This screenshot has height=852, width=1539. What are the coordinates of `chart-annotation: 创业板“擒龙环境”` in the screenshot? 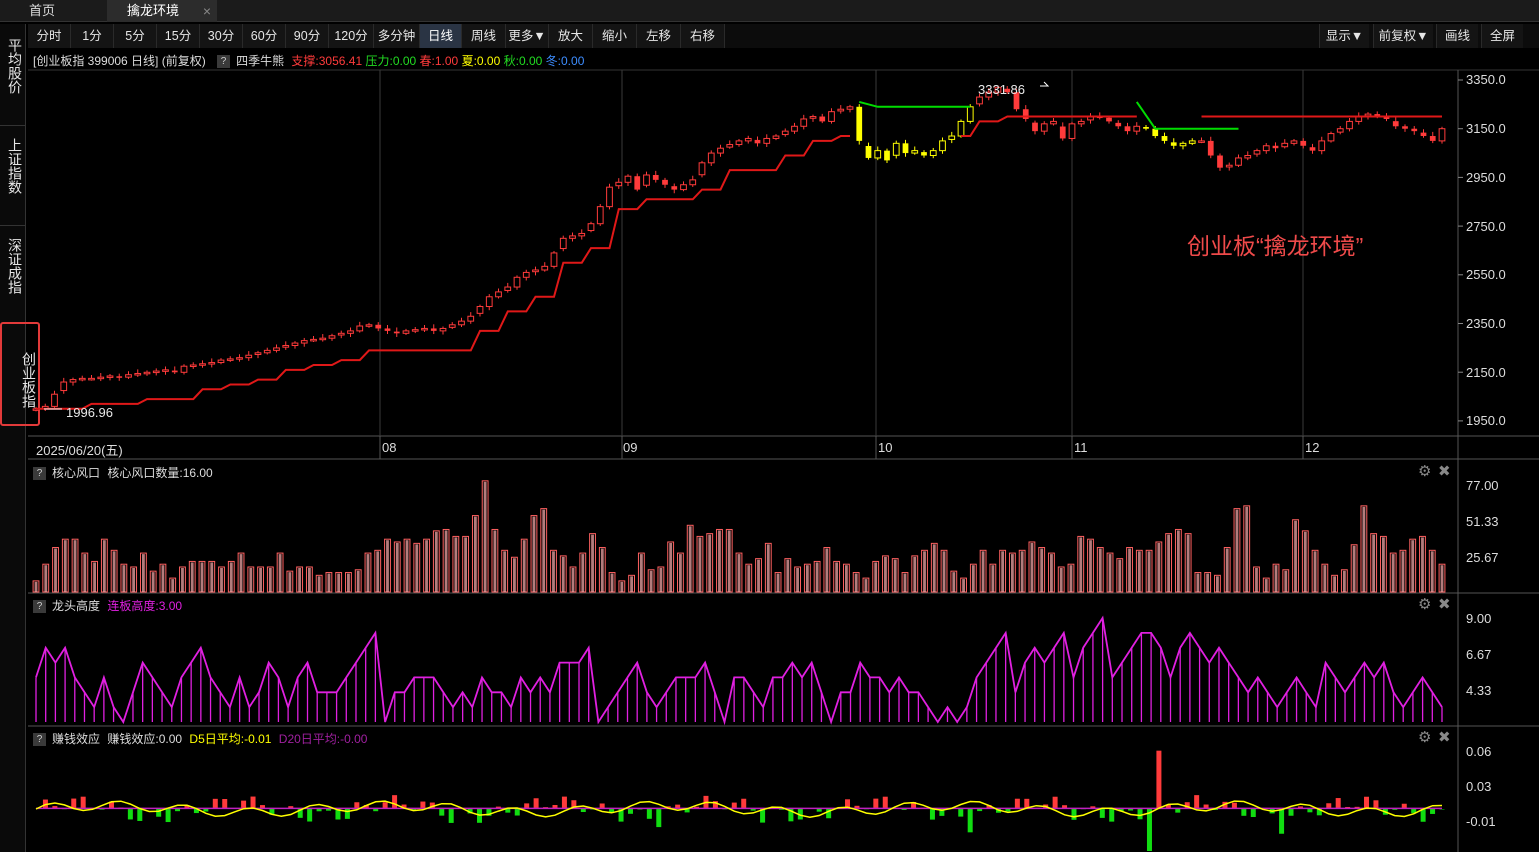 It's located at (1275, 246).